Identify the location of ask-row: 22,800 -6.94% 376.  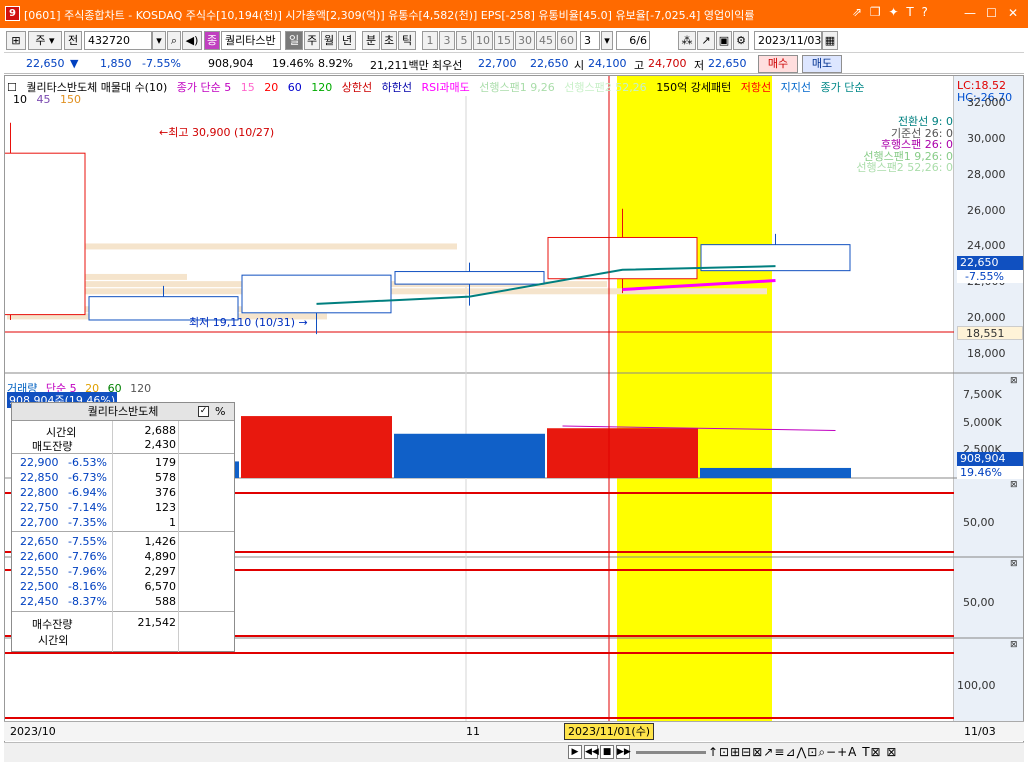
(123, 492).